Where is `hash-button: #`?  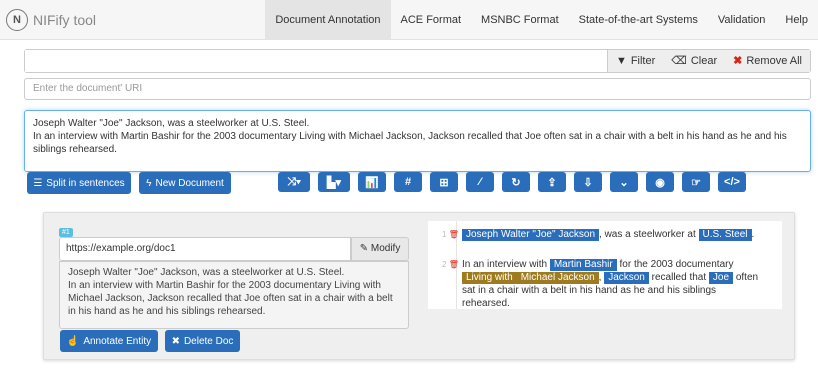 hash-button: # is located at coordinates (408, 182).